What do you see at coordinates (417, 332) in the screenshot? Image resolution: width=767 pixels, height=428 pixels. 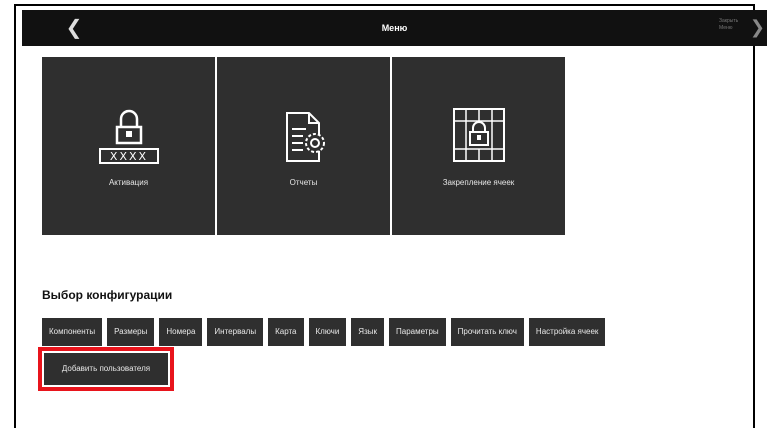 I see `config-button-parameters: Параметры` at bounding box center [417, 332].